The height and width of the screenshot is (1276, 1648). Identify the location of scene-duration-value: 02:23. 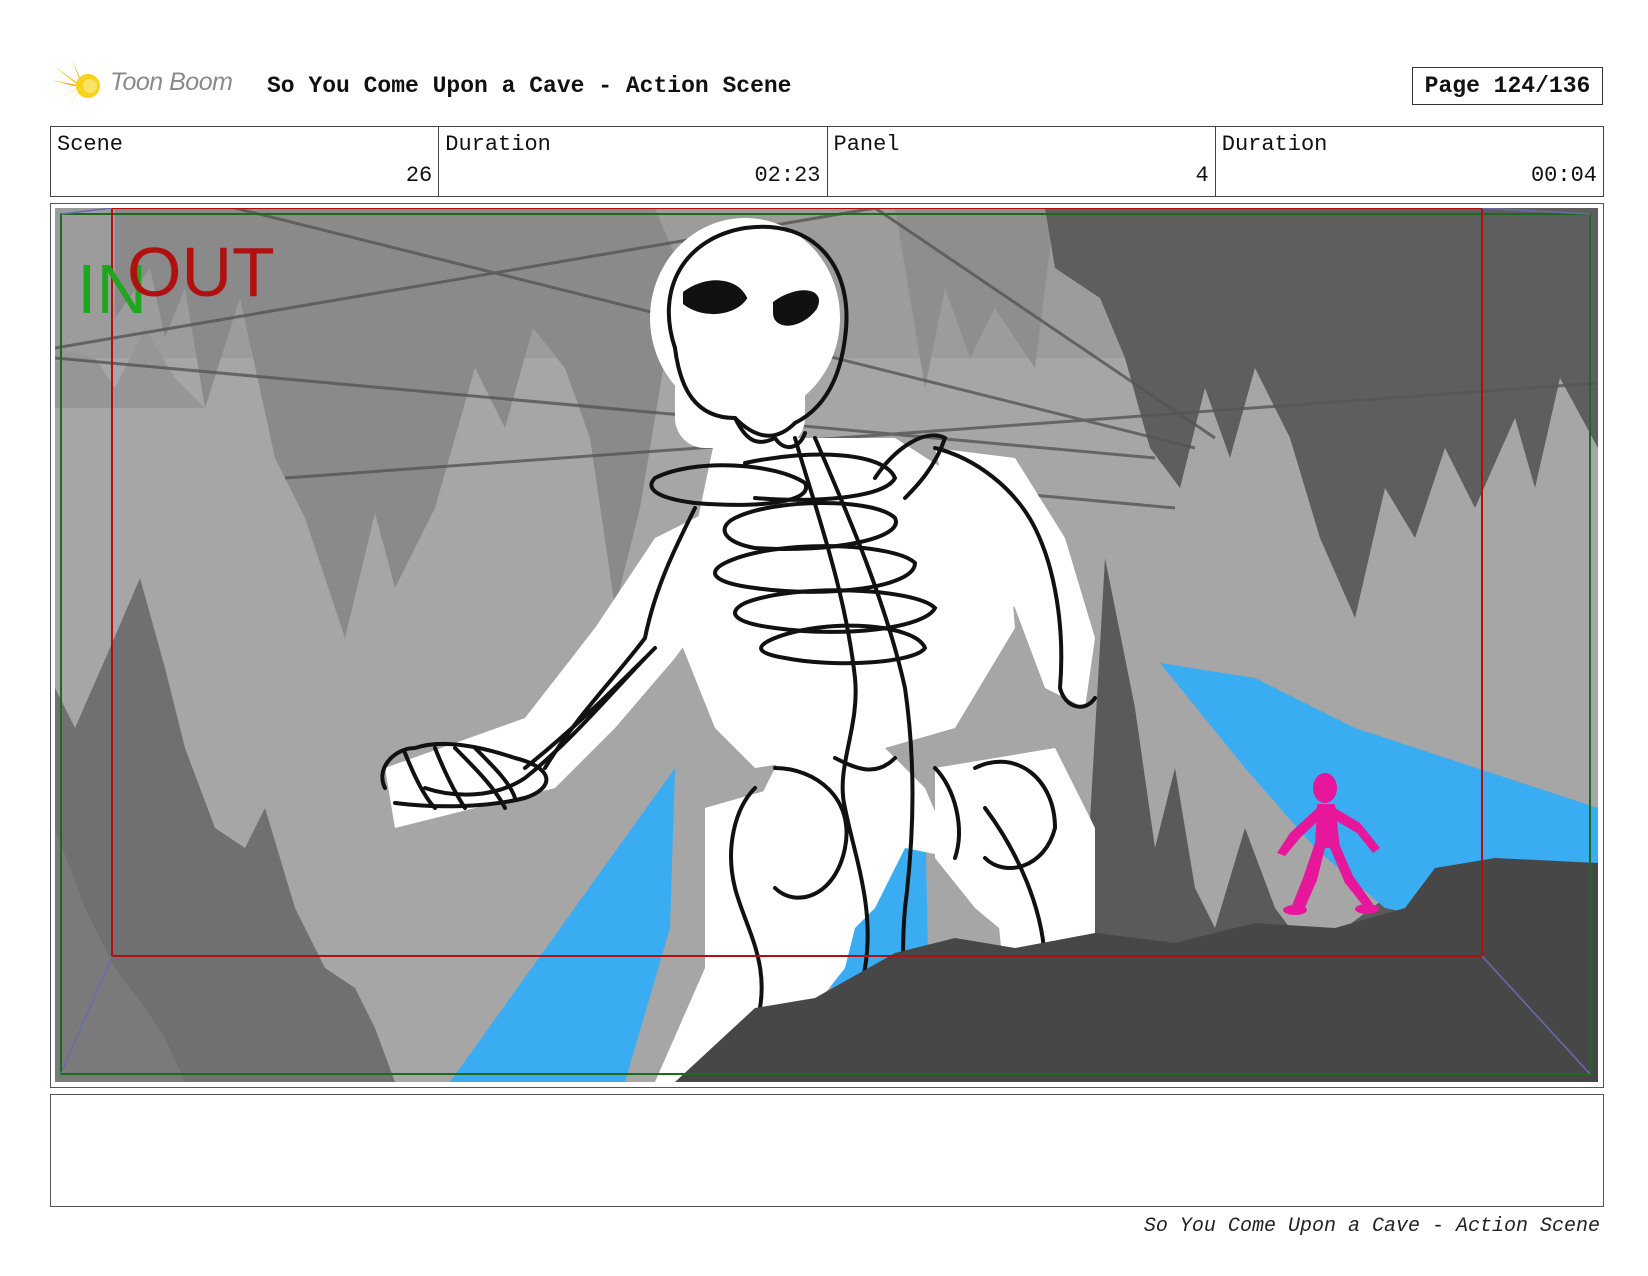
(787, 175).